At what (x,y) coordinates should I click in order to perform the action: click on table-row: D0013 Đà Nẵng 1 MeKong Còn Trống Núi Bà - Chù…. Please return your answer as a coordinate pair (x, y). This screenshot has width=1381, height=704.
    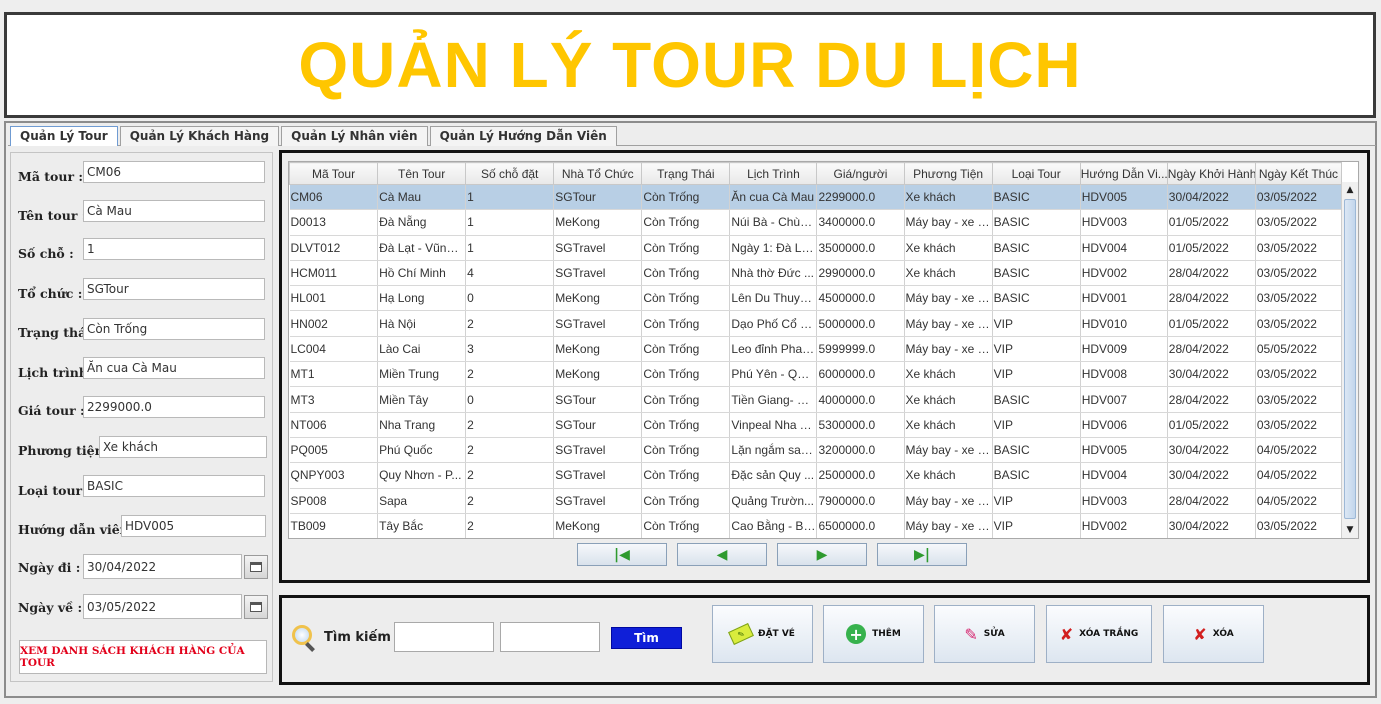
    Looking at the image, I should click on (816, 222).